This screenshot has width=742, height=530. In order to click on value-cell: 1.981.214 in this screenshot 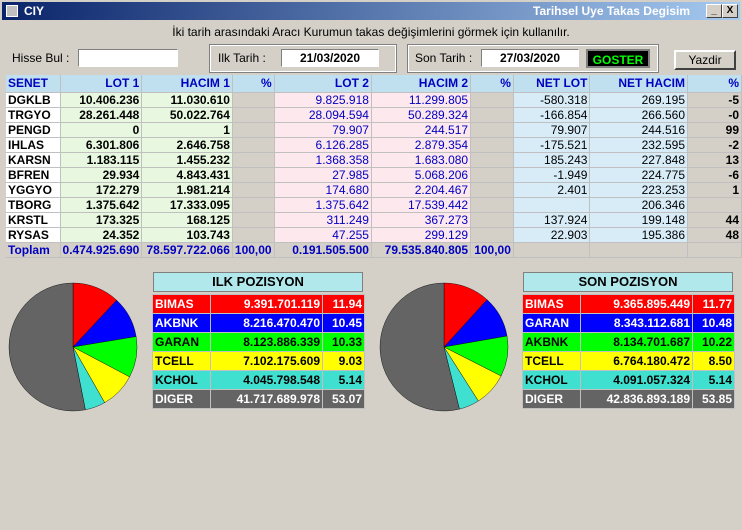, I will do `click(187, 190)`.